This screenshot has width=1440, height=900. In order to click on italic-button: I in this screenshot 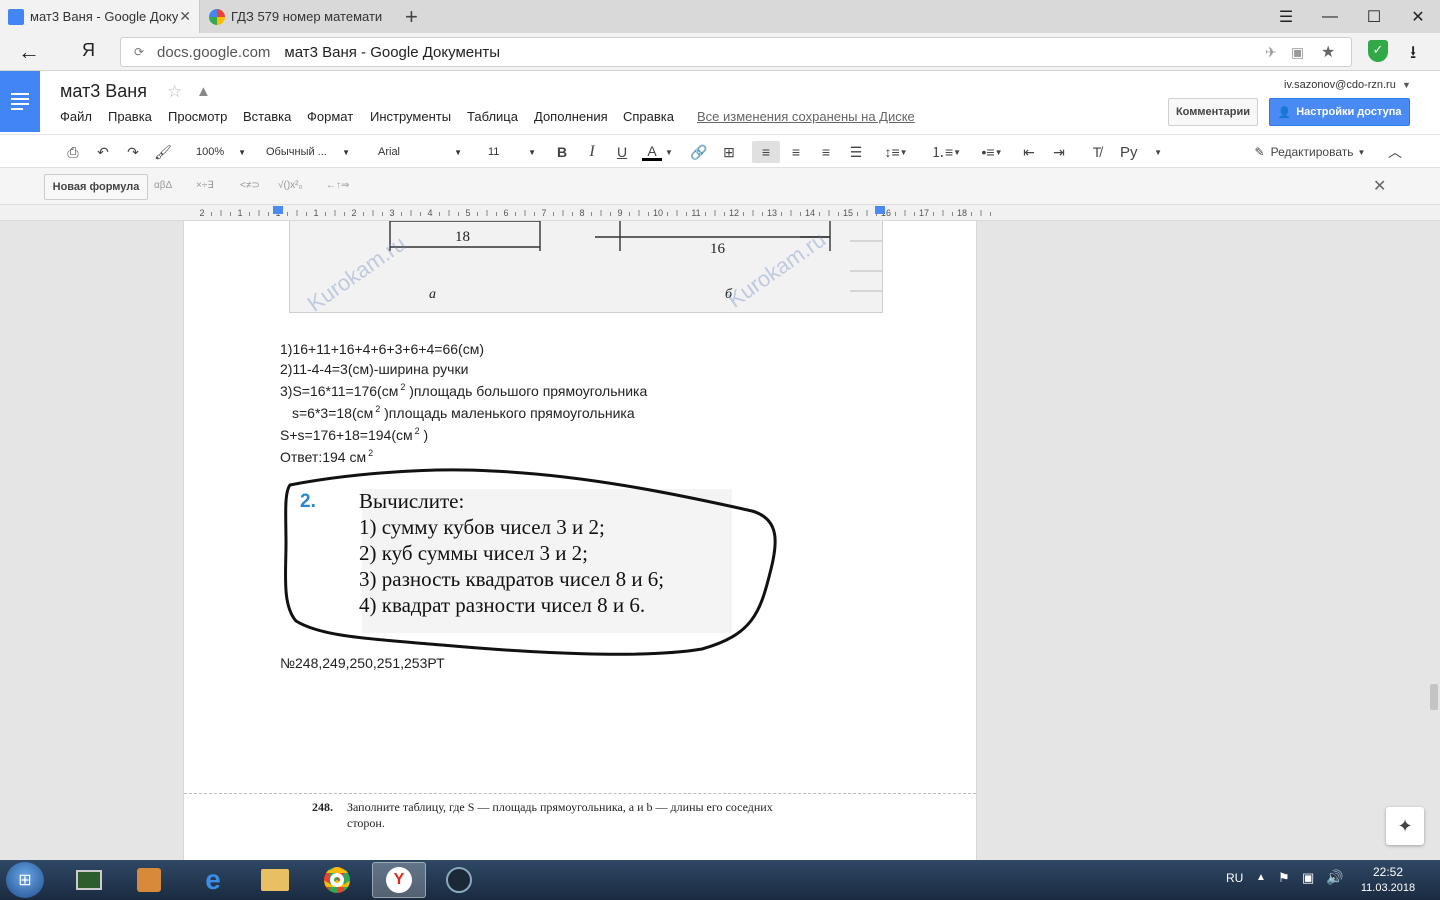, I will do `click(592, 152)`.